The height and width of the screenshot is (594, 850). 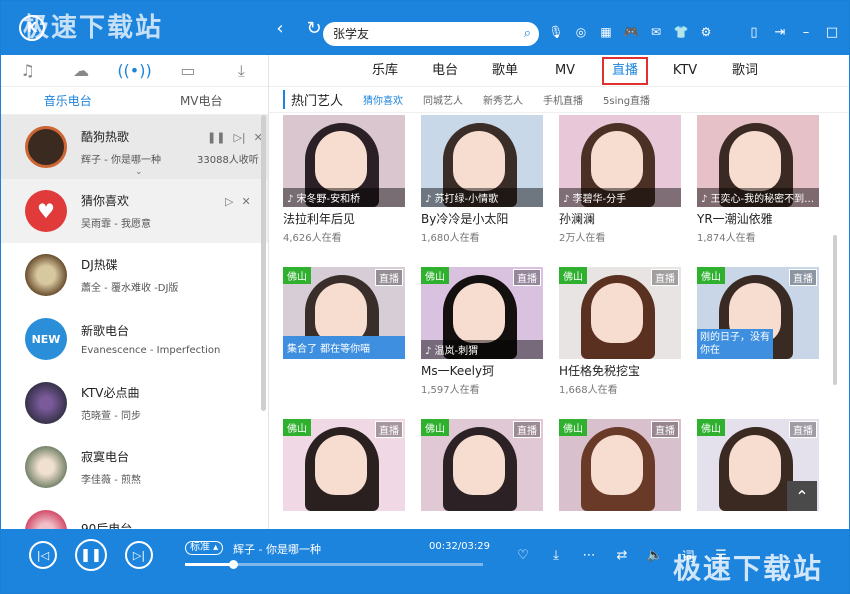 What do you see at coordinates (620, 218) in the screenshot?
I see `artist-name: 孙澜澜` at bounding box center [620, 218].